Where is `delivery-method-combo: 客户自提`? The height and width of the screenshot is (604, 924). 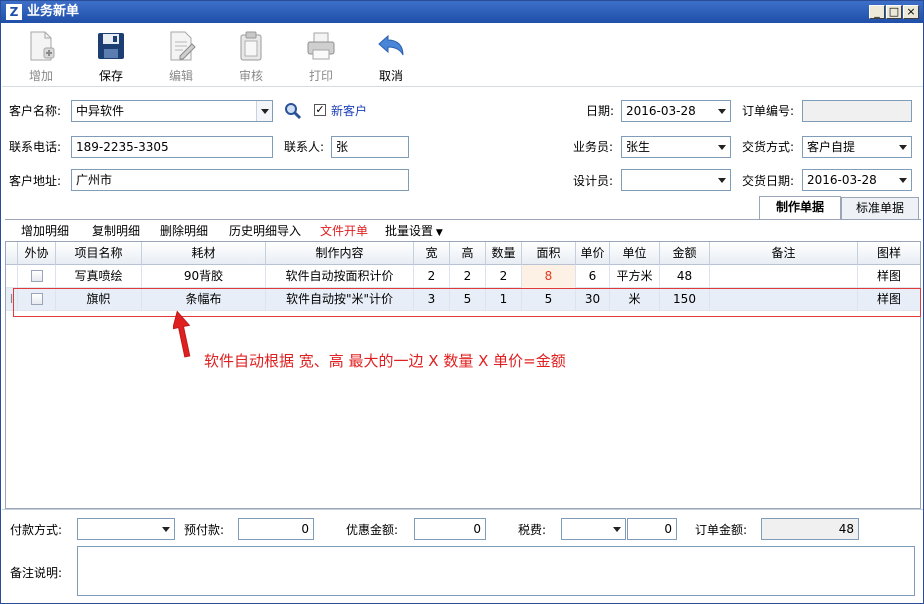
delivery-method-combo: 客户自提 is located at coordinates (857, 147).